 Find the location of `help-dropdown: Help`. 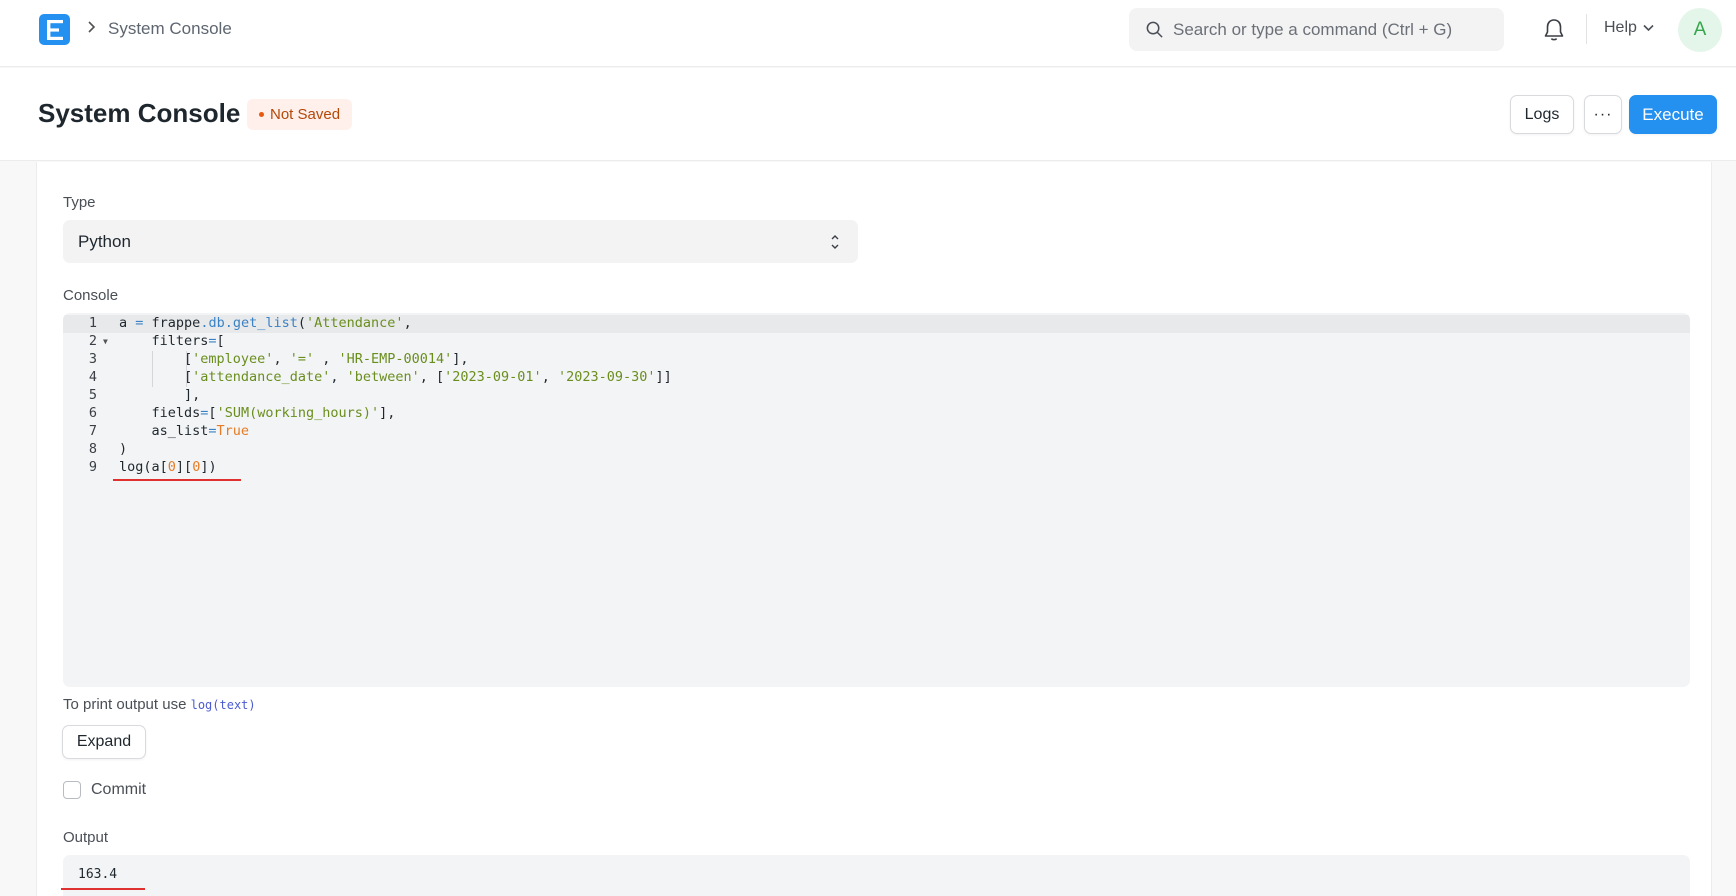

help-dropdown: Help is located at coordinates (1629, 28).